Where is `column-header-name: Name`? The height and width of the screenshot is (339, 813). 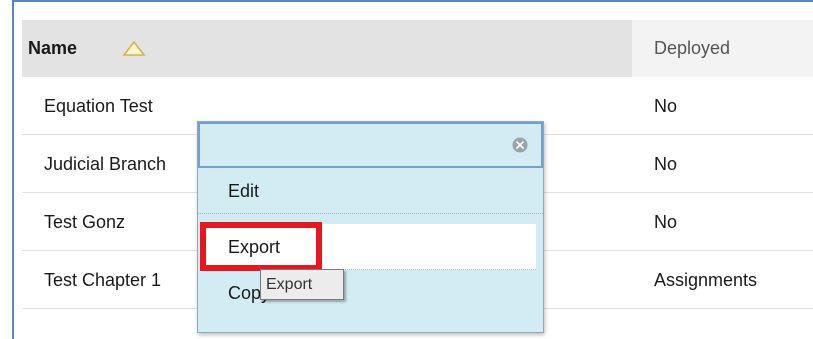
column-header-name: Name is located at coordinates (52, 48).